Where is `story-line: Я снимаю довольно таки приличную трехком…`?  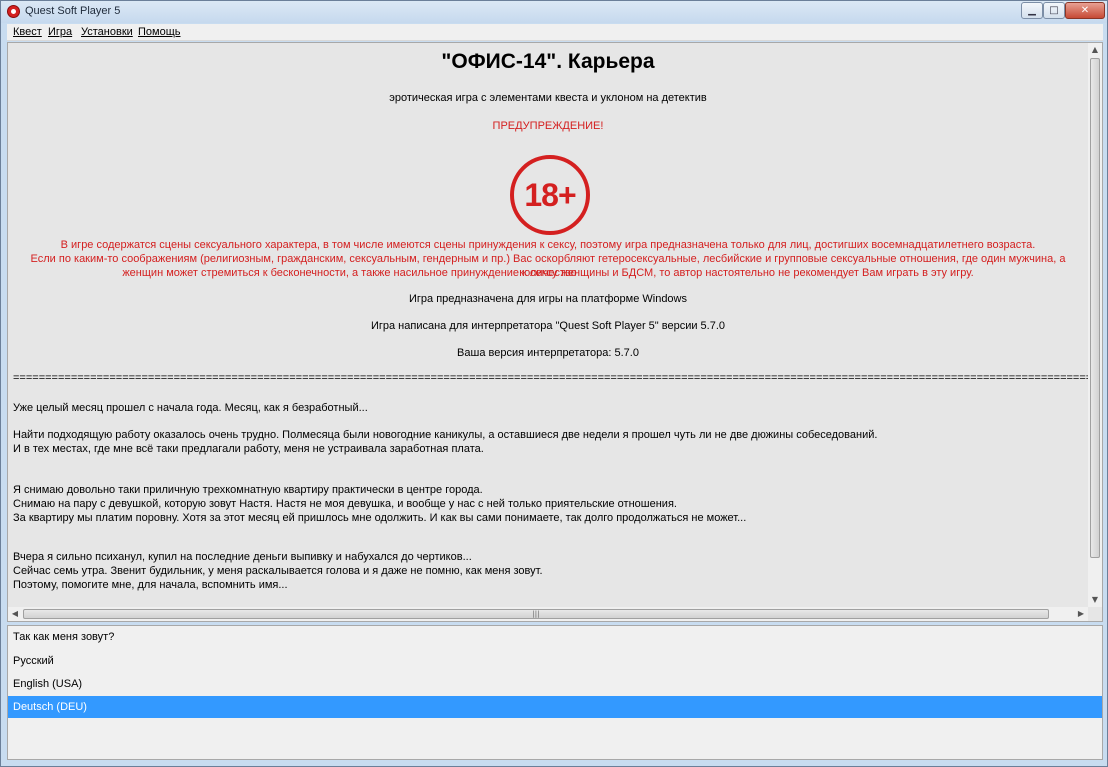 story-line: Я снимаю довольно таки приличную трехком… is located at coordinates (248, 490).